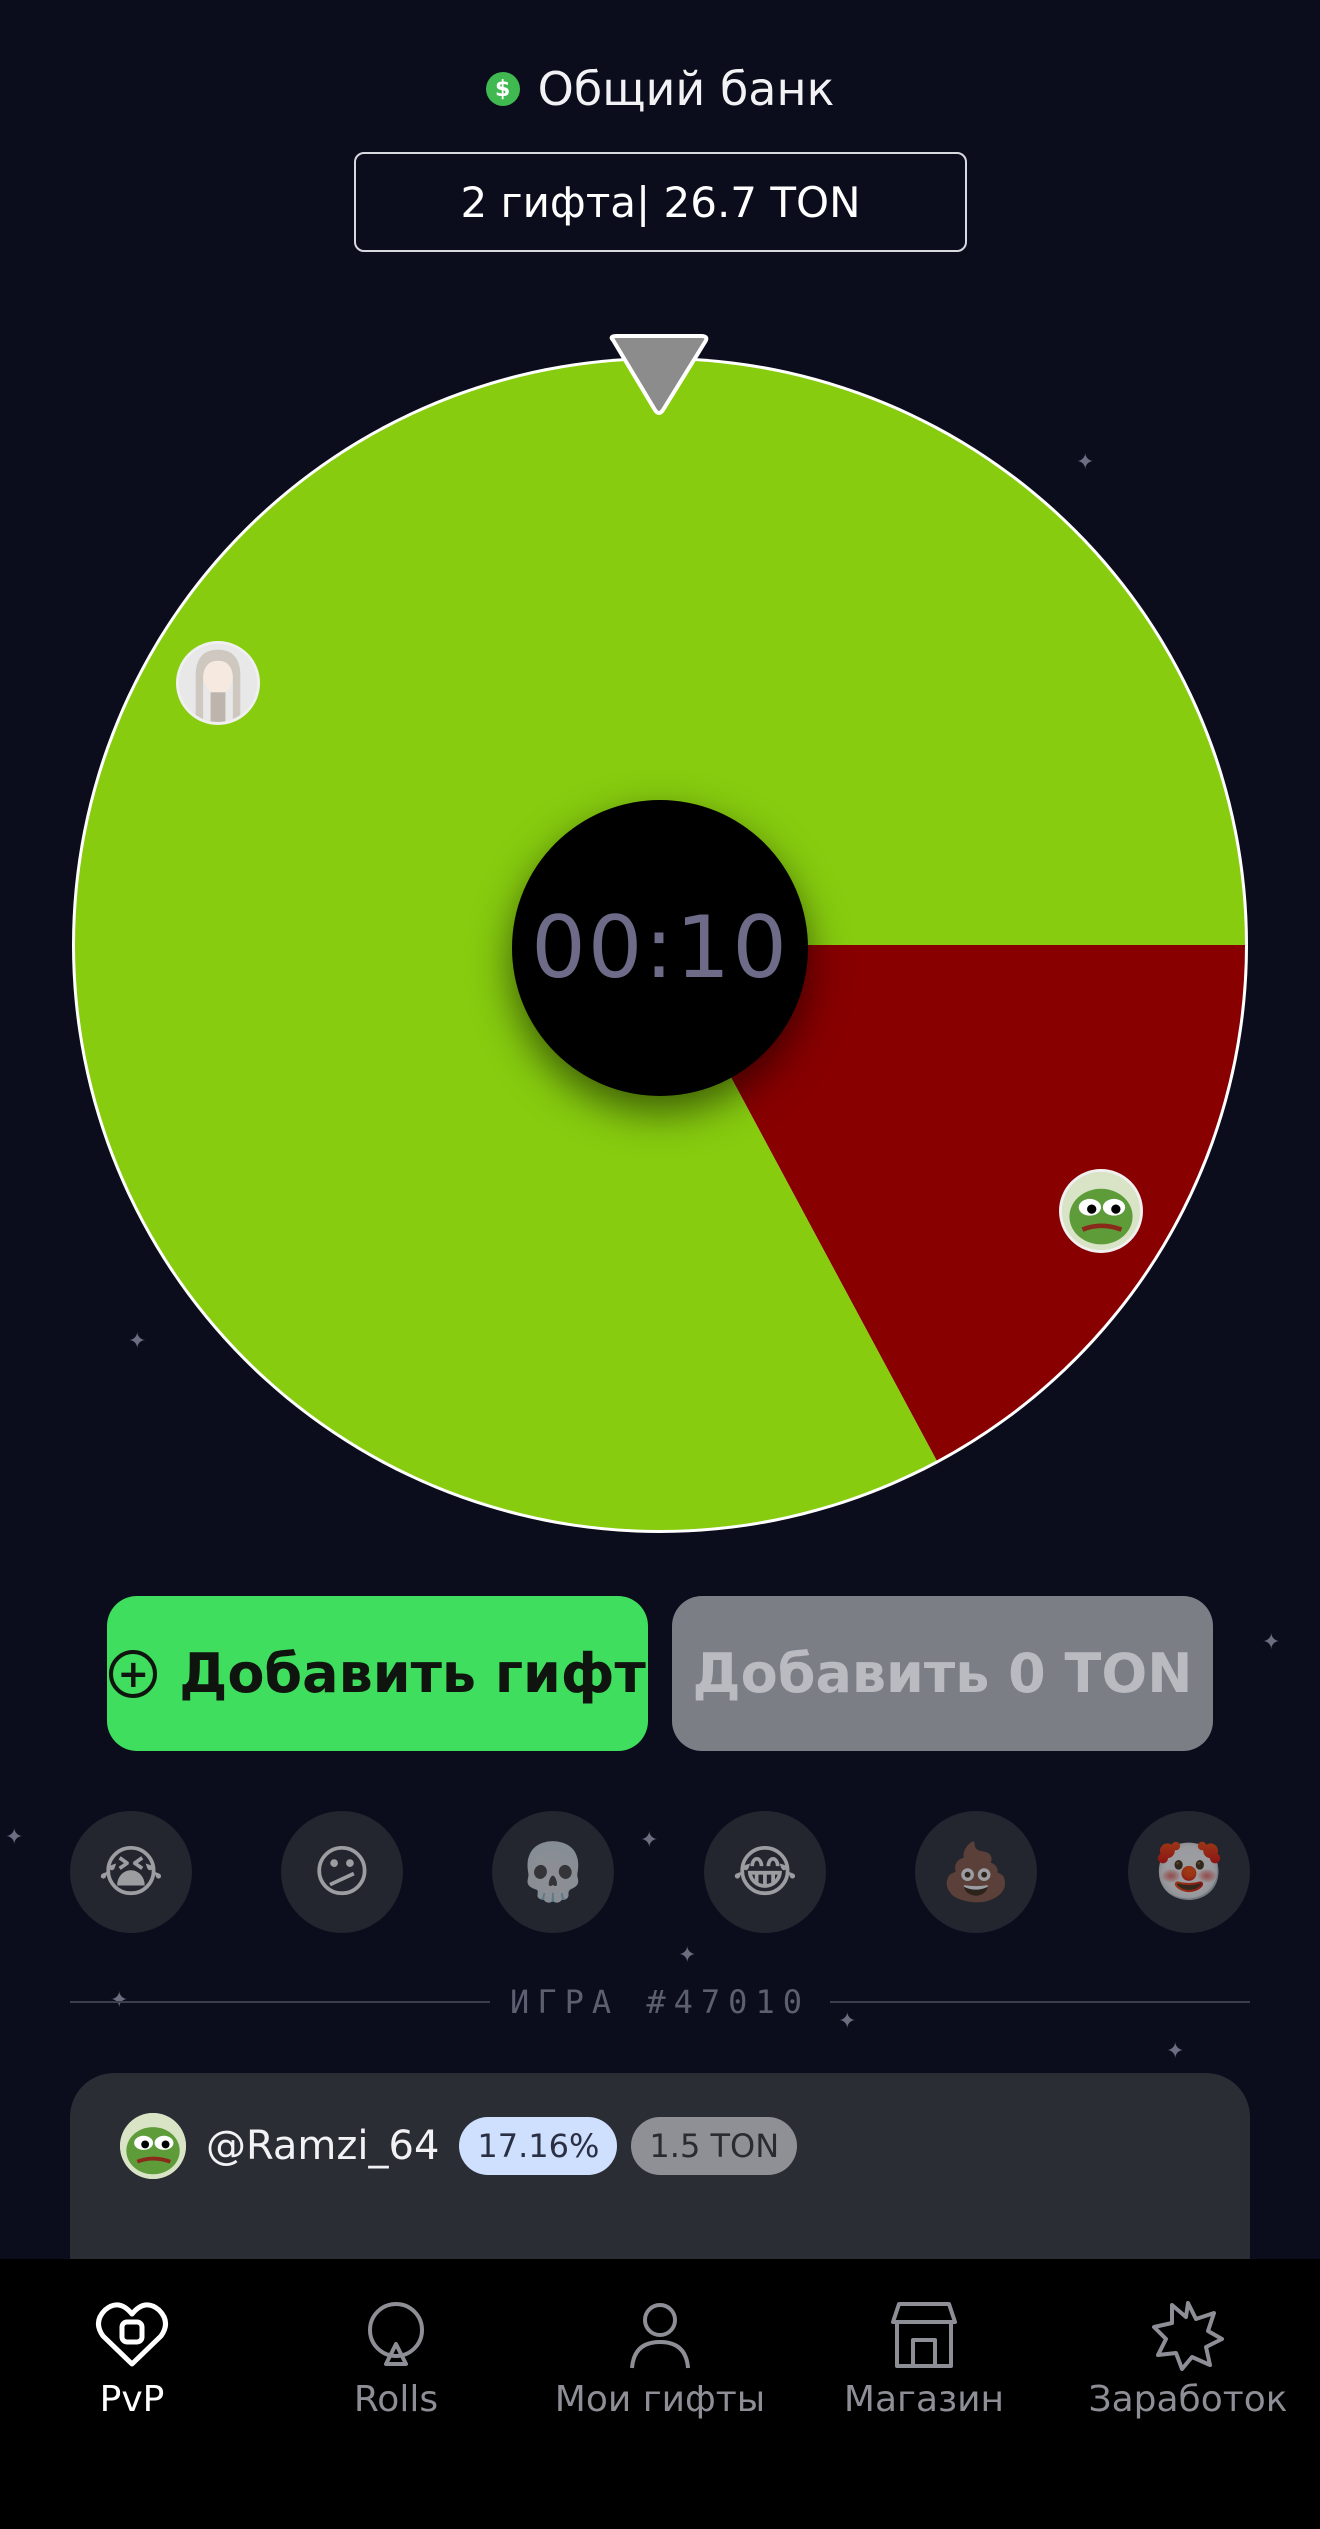 The image size is (1320, 2529). What do you see at coordinates (132, 2335) in the screenshot?
I see `heart-icon` at bounding box center [132, 2335].